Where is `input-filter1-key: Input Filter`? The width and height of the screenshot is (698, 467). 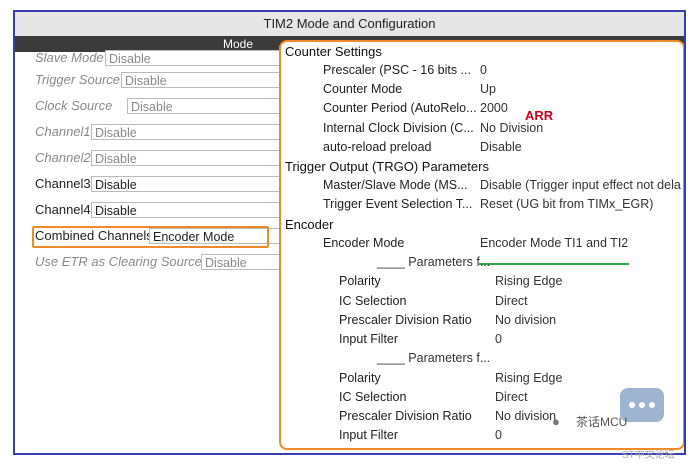 input-filter1-key: Input Filter is located at coordinates (369, 339).